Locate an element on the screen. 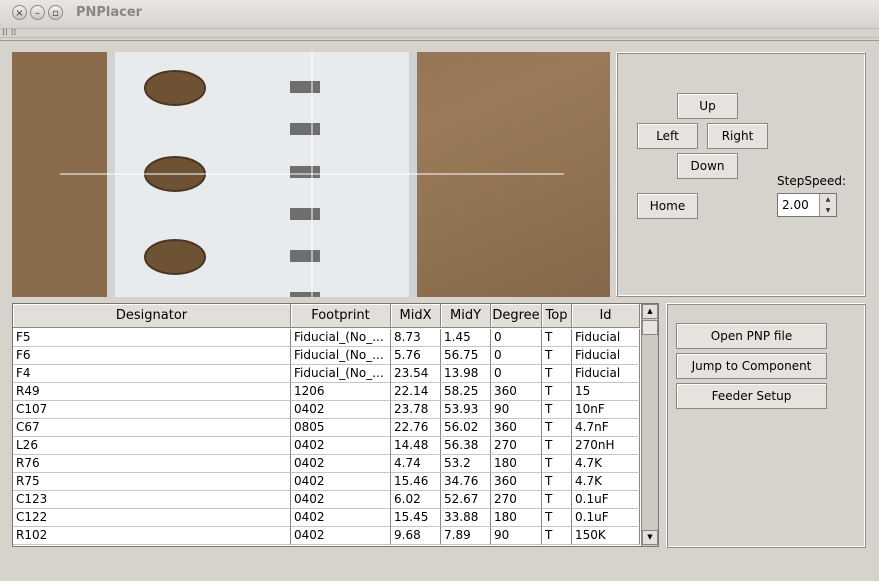  header-col-top: Top is located at coordinates (557, 316).